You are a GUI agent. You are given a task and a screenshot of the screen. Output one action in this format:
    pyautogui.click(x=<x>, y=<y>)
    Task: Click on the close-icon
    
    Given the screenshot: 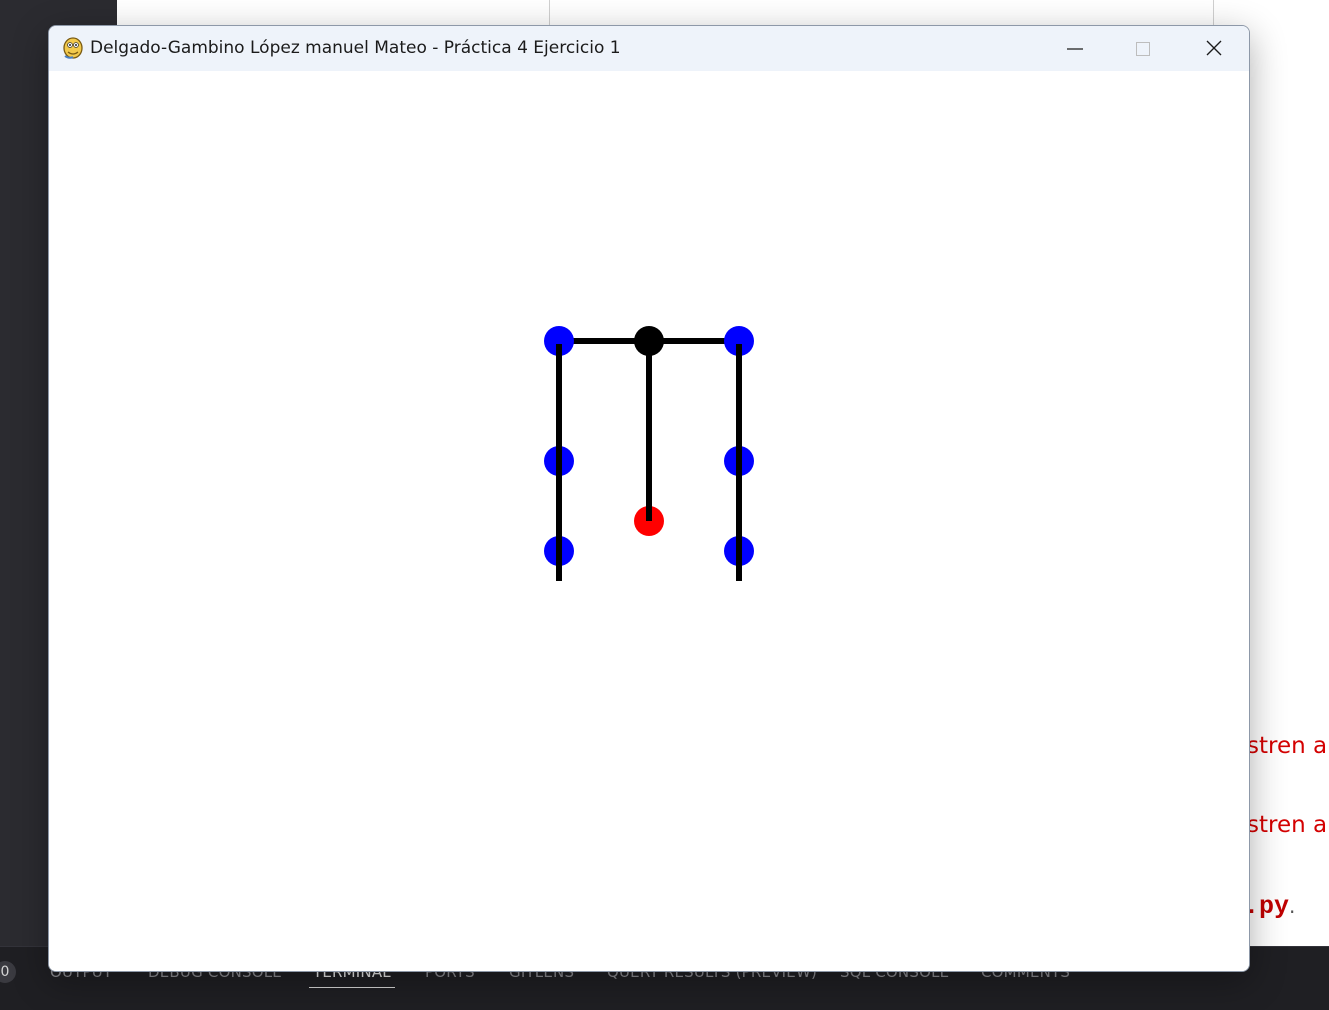 What is the action you would take?
    pyautogui.click(x=1214, y=48)
    